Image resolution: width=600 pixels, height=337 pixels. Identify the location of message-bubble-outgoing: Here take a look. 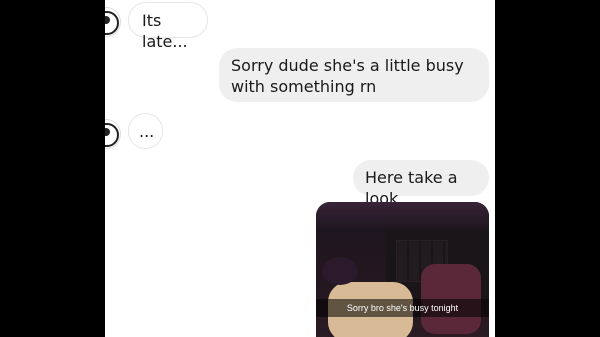
(421, 184).